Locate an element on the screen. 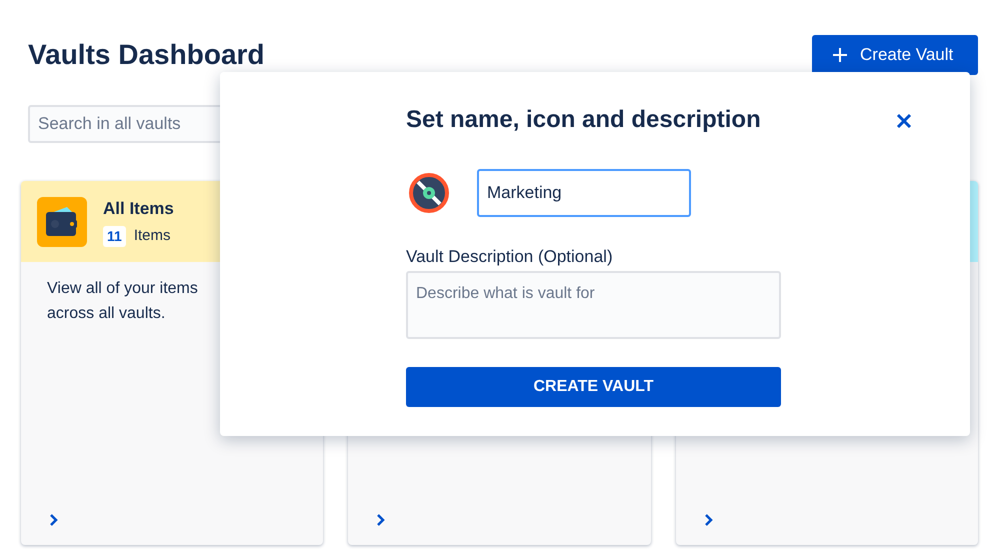  vault-name-field: Marketing is located at coordinates (584, 193).